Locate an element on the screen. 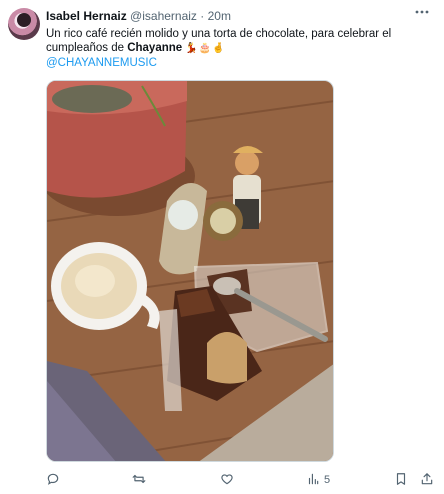  share-button is located at coordinates (427, 480).